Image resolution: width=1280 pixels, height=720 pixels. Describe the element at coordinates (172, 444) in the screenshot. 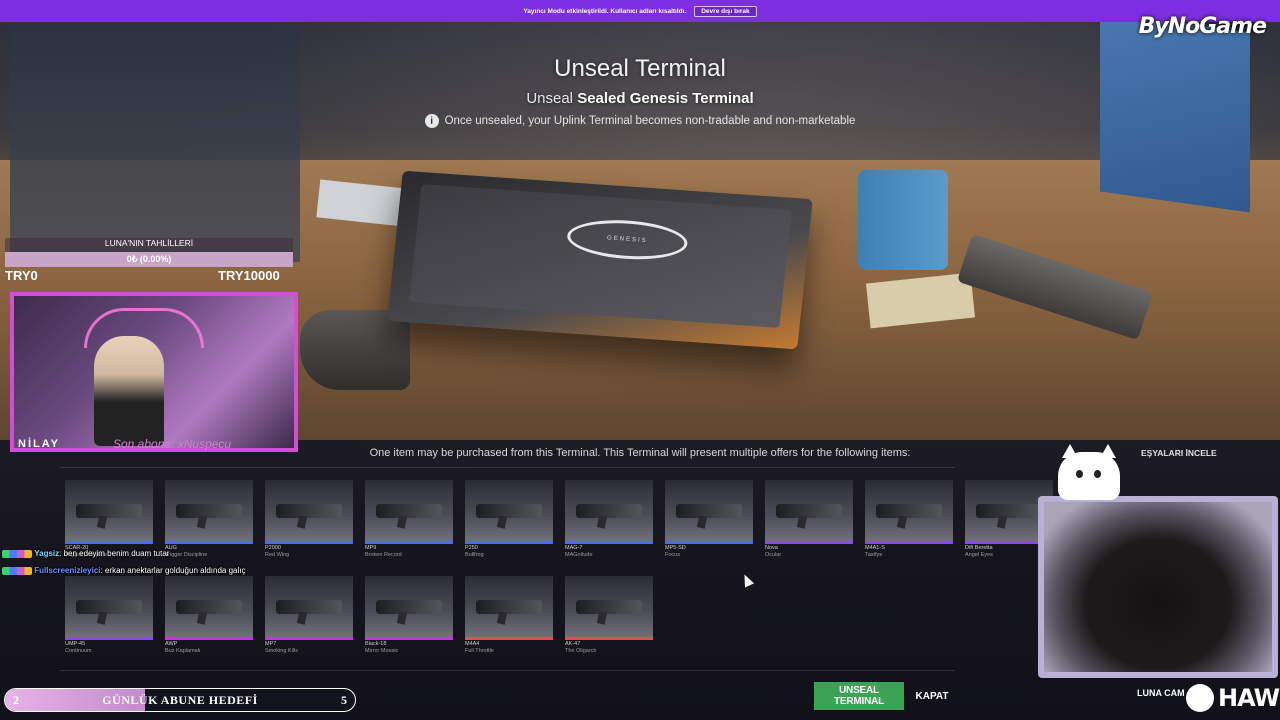

I see `latest-subscriber: Son abone: xNuspecu` at that location.